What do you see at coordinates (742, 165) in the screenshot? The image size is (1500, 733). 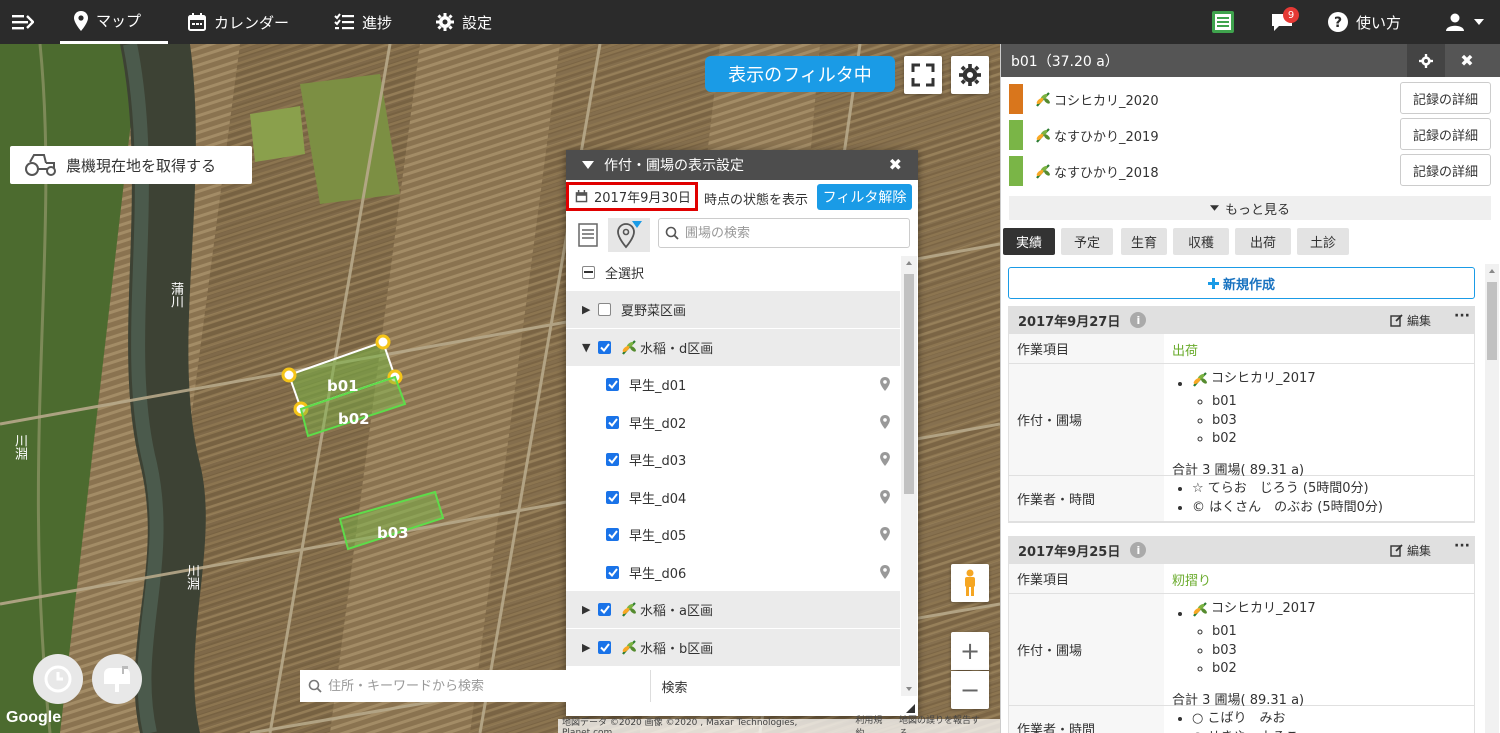 I see `filter-panel-header: 作付・圃場の表示設定 ✖` at bounding box center [742, 165].